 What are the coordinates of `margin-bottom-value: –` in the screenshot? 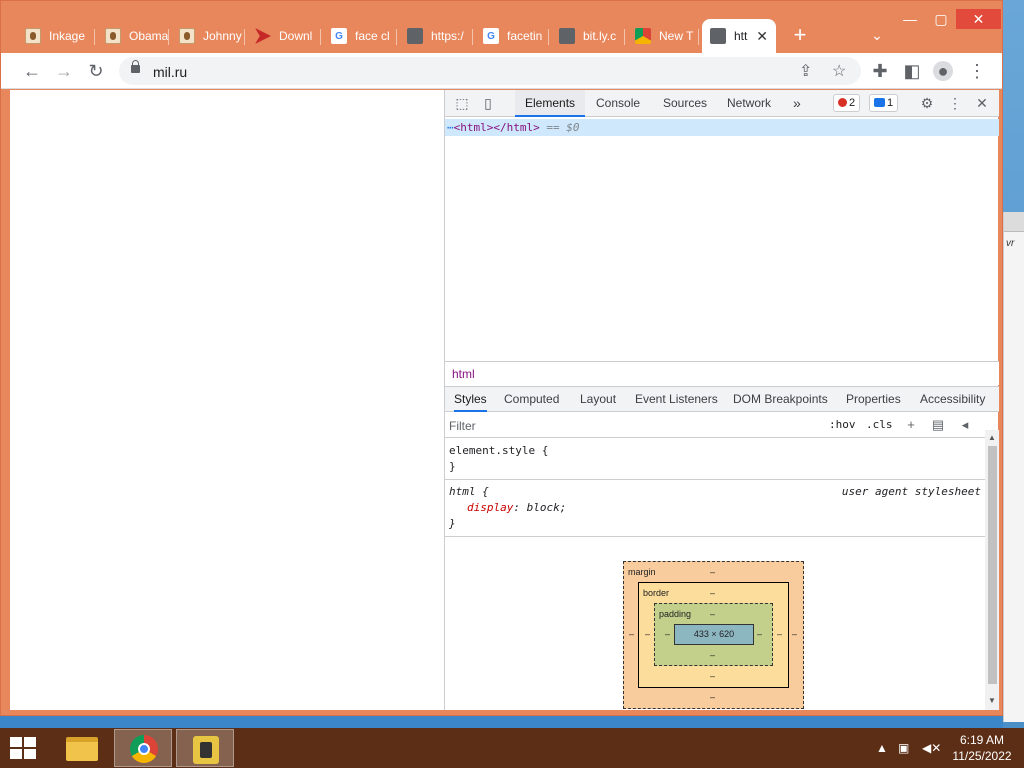 It's located at (712, 697).